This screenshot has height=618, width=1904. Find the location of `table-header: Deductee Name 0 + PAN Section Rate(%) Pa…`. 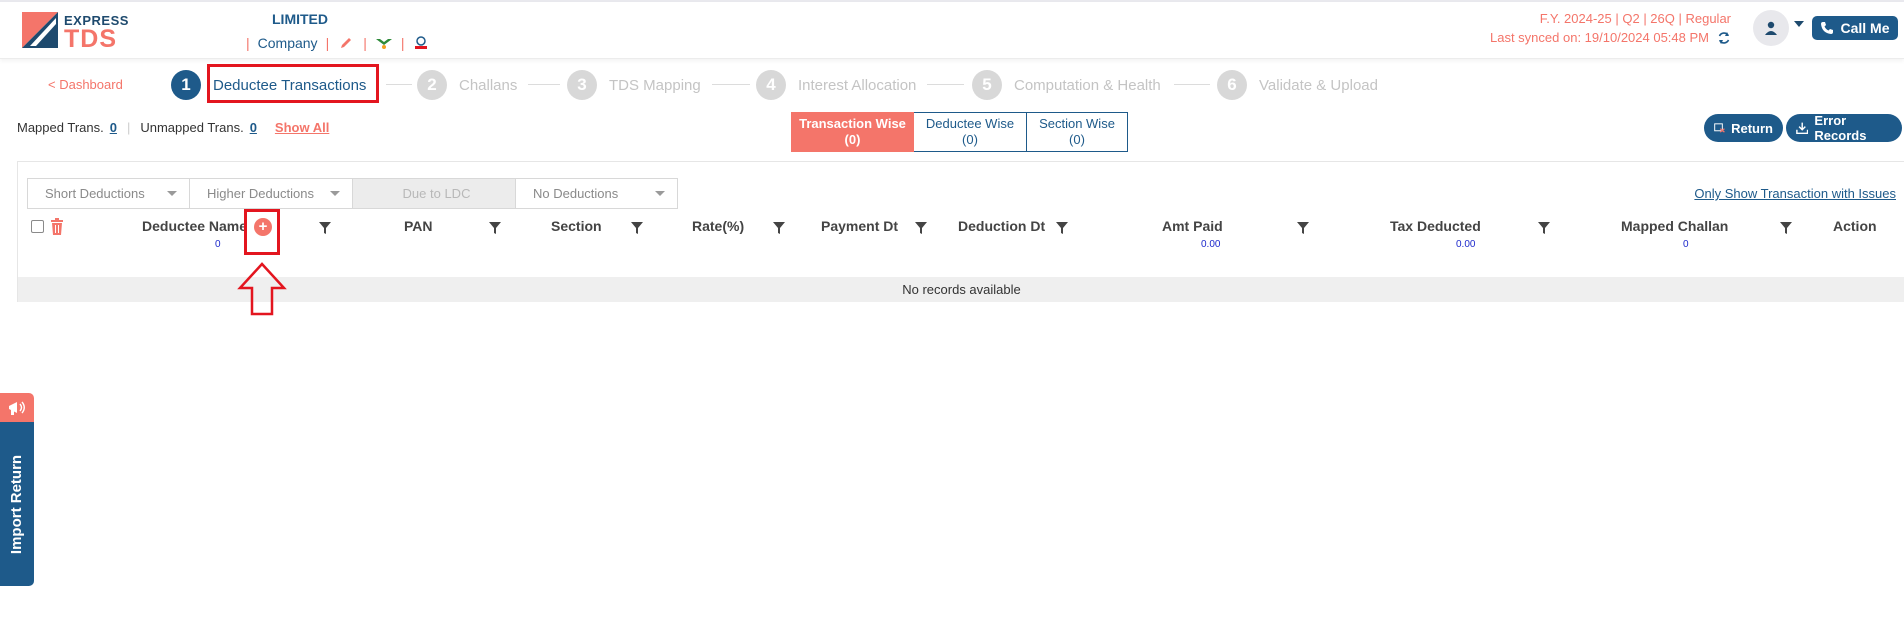

table-header: Deductee Name 0 + PAN Section Rate(%) Pa… is located at coordinates (961, 236).